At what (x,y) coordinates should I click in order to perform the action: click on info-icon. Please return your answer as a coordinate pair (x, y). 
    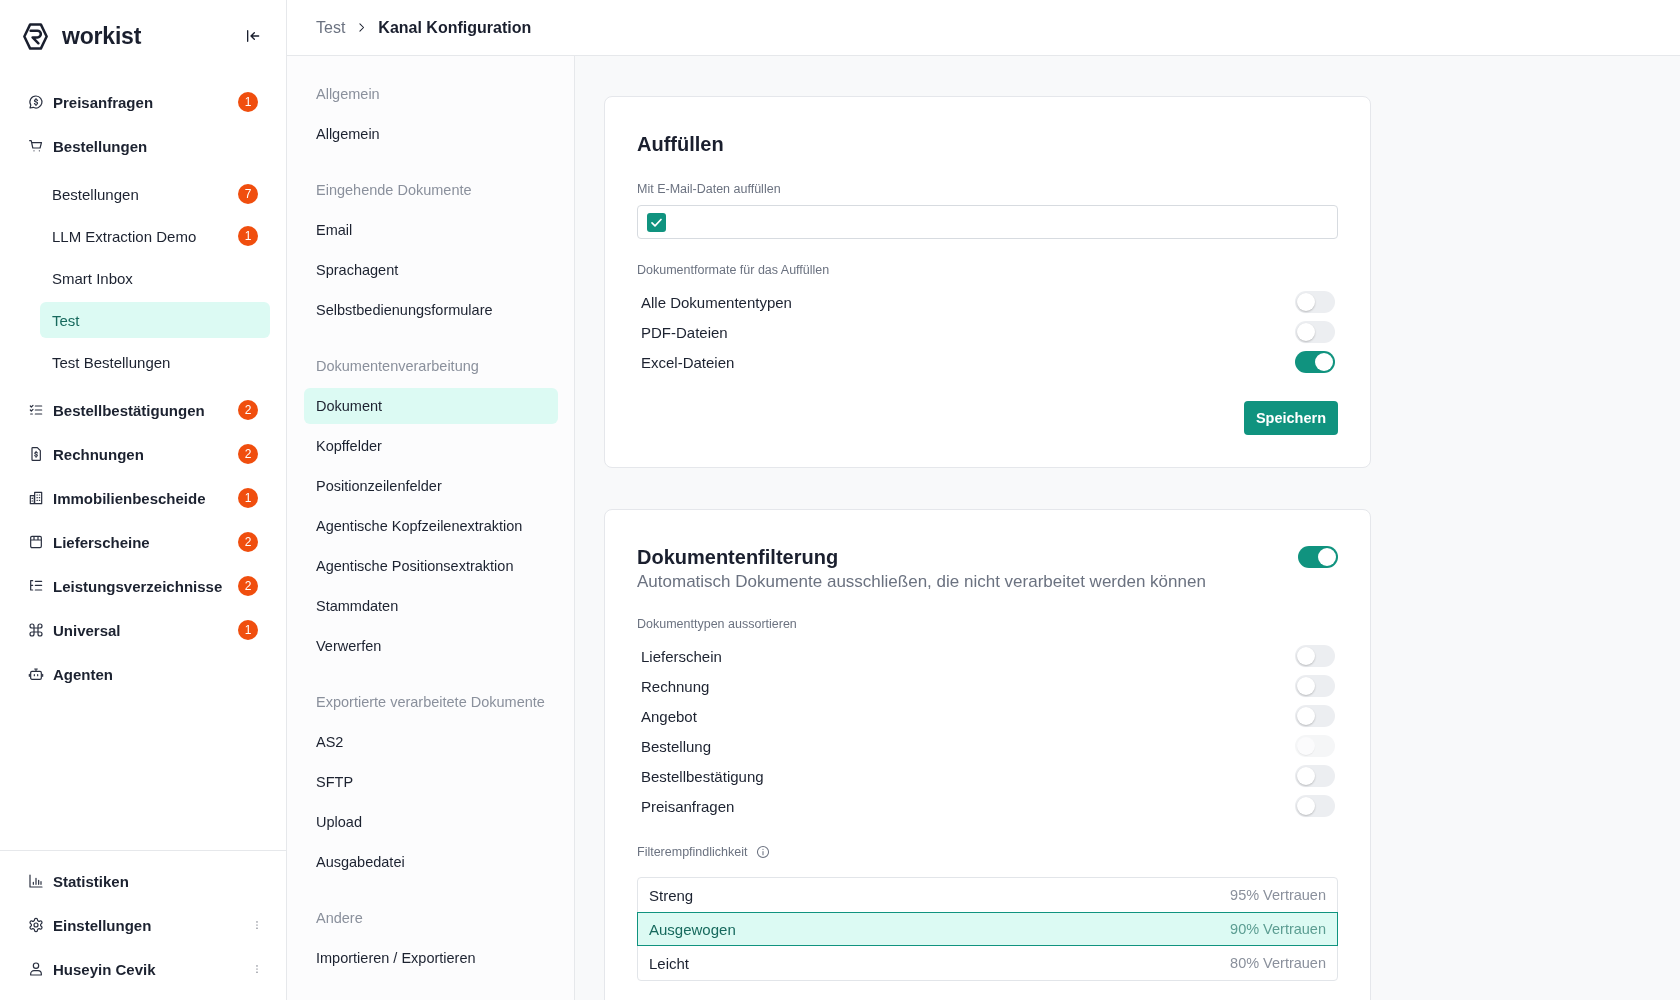
    Looking at the image, I should click on (763, 852).